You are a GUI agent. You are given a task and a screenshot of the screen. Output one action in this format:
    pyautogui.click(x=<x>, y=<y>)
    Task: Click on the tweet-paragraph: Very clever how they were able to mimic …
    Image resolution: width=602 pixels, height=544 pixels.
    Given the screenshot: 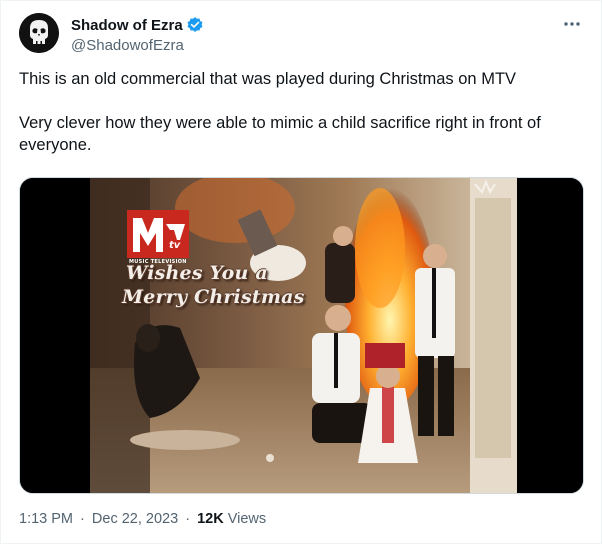 What is the action you would take?
    pyautogui.click(x=282, y=134)
    